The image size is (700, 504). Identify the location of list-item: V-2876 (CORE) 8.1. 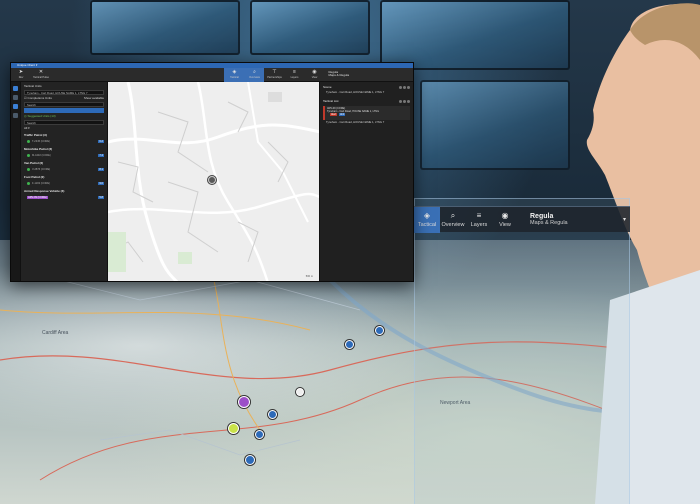
(64, 169).